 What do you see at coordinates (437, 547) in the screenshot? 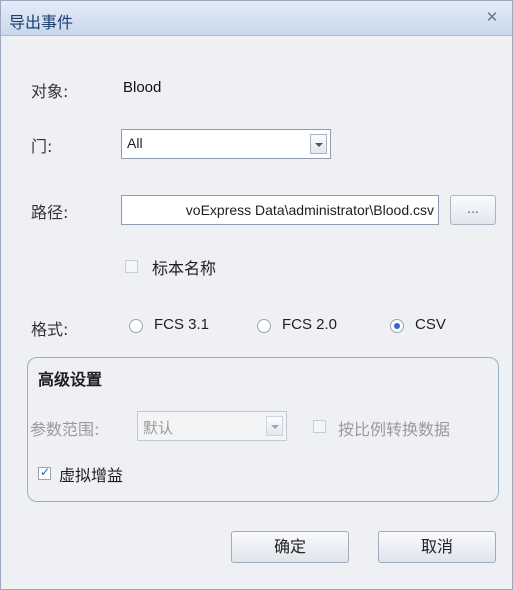
I see `cancel-button: 取消` at bounding box center [437, 547].